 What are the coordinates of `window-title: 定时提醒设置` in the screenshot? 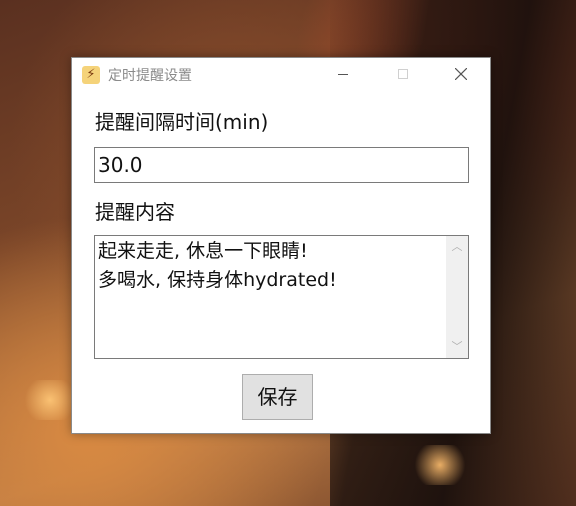 It's located at (150, 76).